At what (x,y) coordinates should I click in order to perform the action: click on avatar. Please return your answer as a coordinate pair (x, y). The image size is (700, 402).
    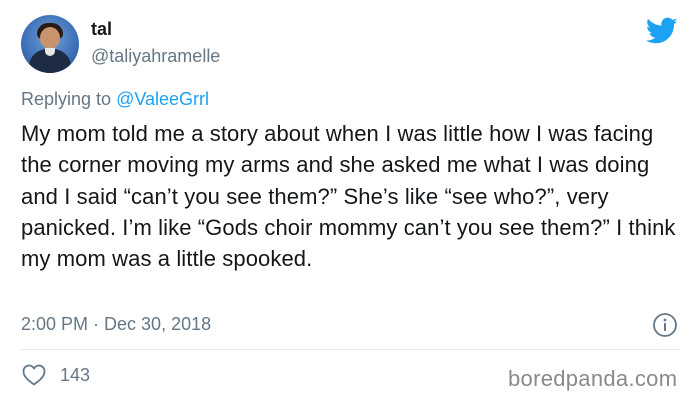
    Looking at the image, I should click on (50, 44).